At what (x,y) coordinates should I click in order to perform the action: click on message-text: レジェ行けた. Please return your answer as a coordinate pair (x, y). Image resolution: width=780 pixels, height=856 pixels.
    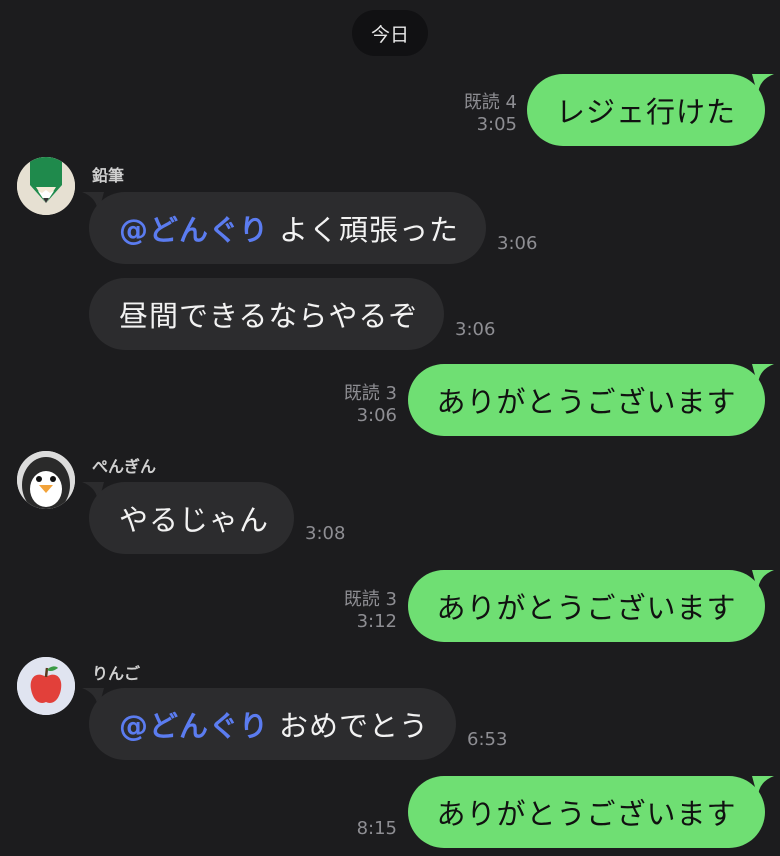
    Looking at the image, I should click on (646, 112).